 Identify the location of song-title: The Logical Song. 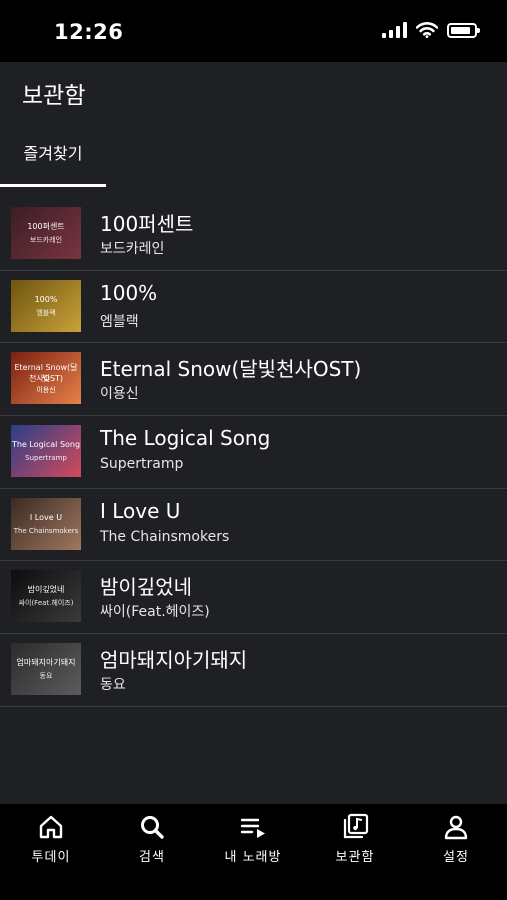
(185, 438).